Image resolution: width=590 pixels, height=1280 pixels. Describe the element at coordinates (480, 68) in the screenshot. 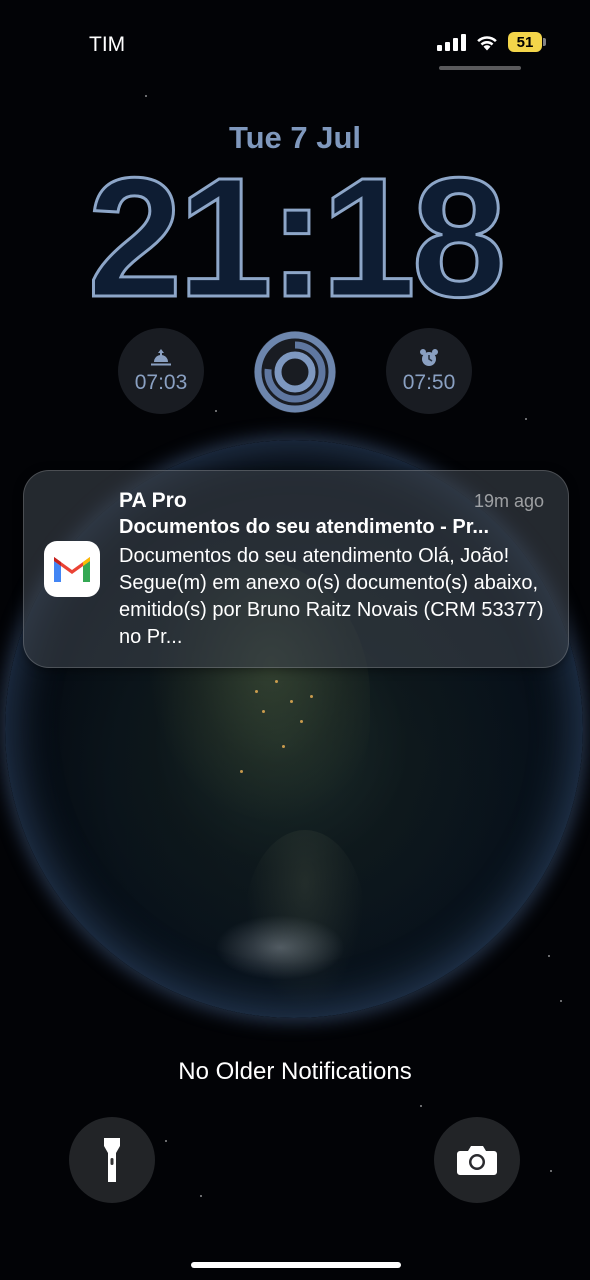

I see `control-center-grabber` at that location.